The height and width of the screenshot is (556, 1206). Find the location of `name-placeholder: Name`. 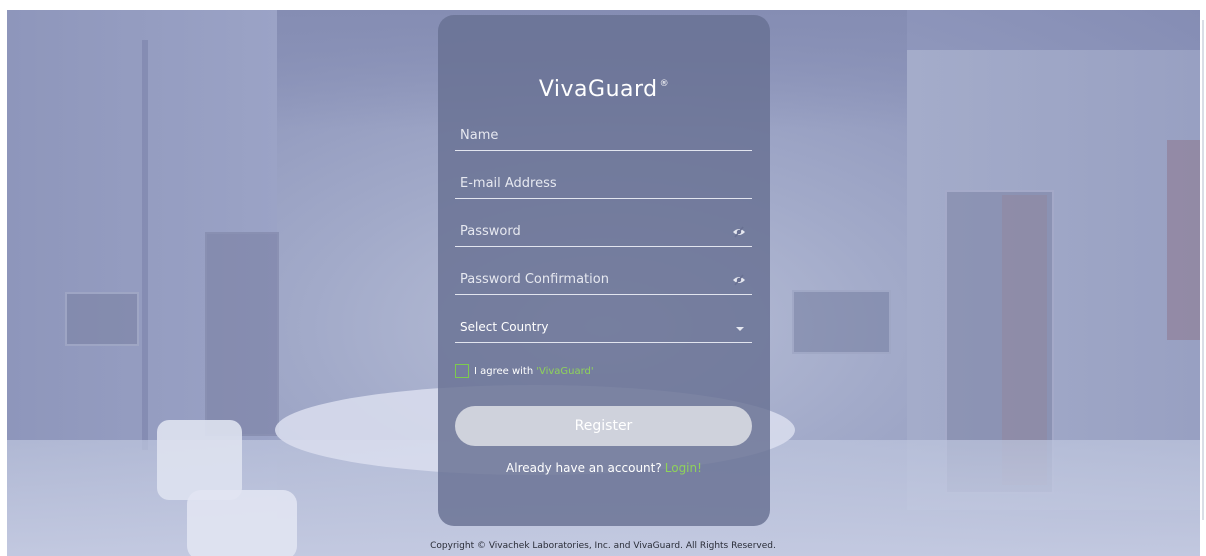

name-placeholder: Name is located at coordinates (479, 135).